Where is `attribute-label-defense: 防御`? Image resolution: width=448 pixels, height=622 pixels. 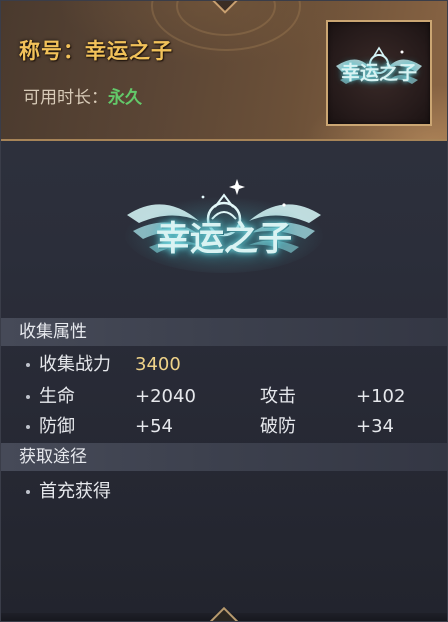 attribute-label-defense: 防御 is located at coordinates (57, 426).